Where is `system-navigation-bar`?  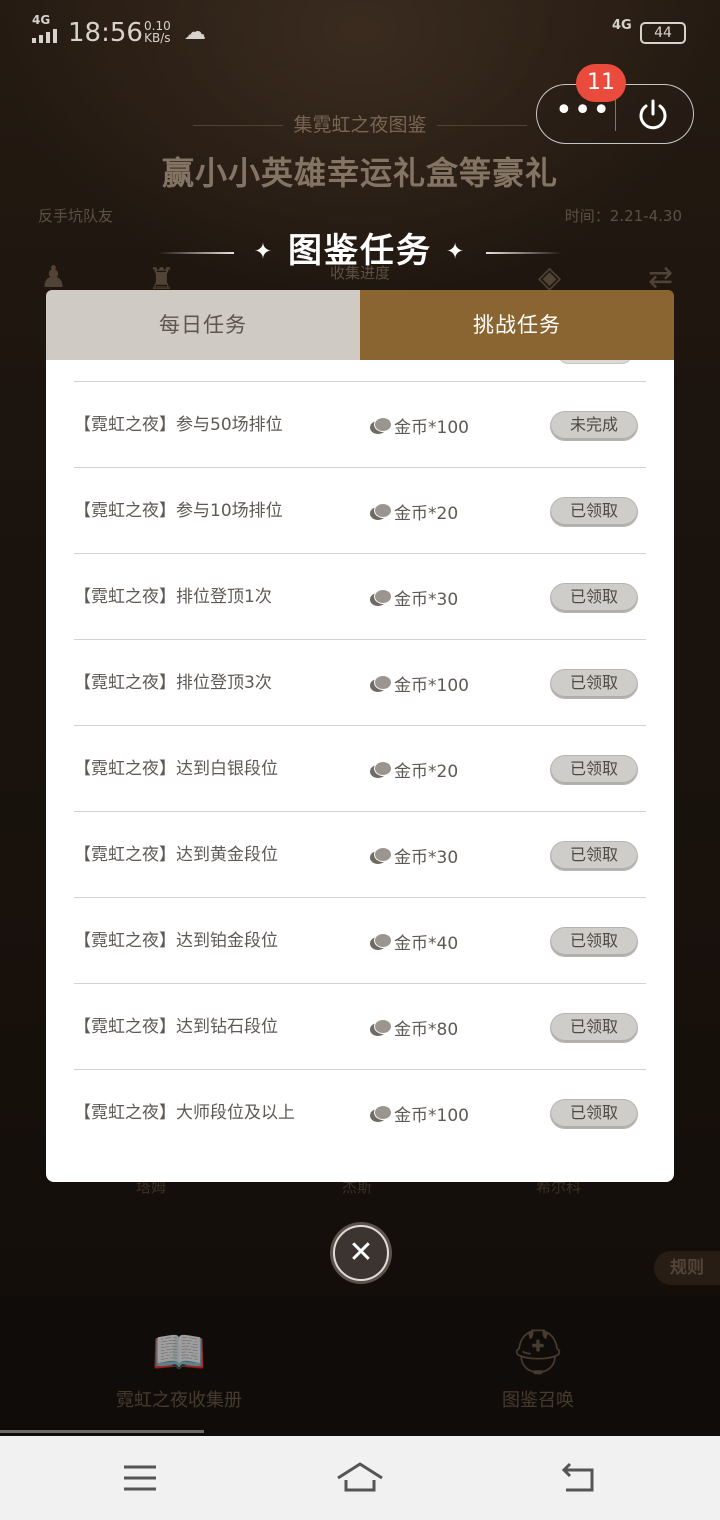 system-navigation-bar is located at coordinates (360, 1475).